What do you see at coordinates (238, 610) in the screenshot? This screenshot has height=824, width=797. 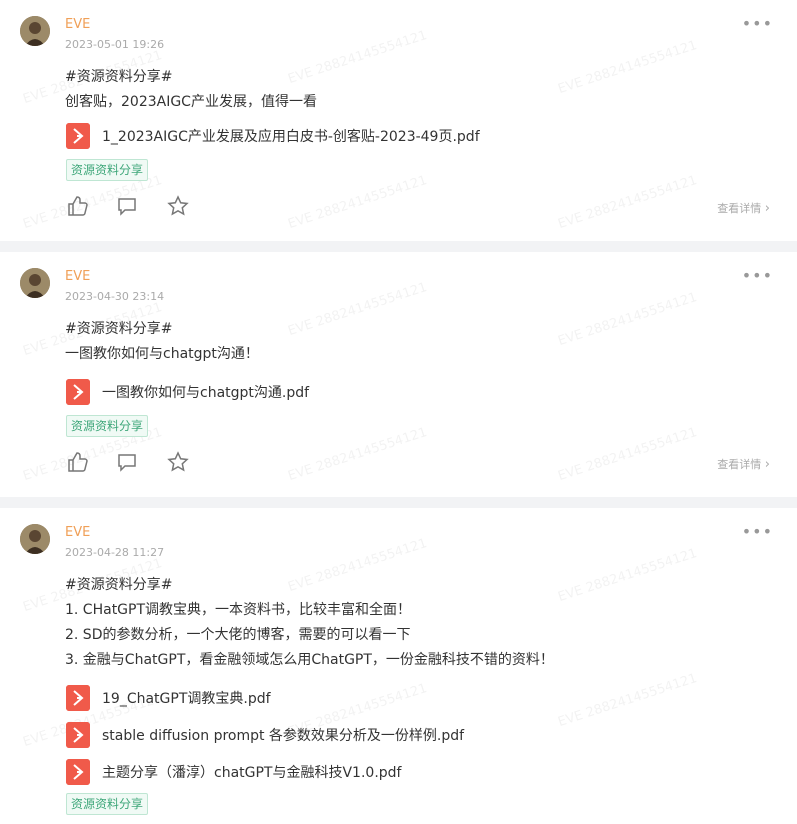 I see `post-text-line: 1. CHatGPT调教宝典，一本资料书，比较丰富和全面！` at bounding box center [238, 610].